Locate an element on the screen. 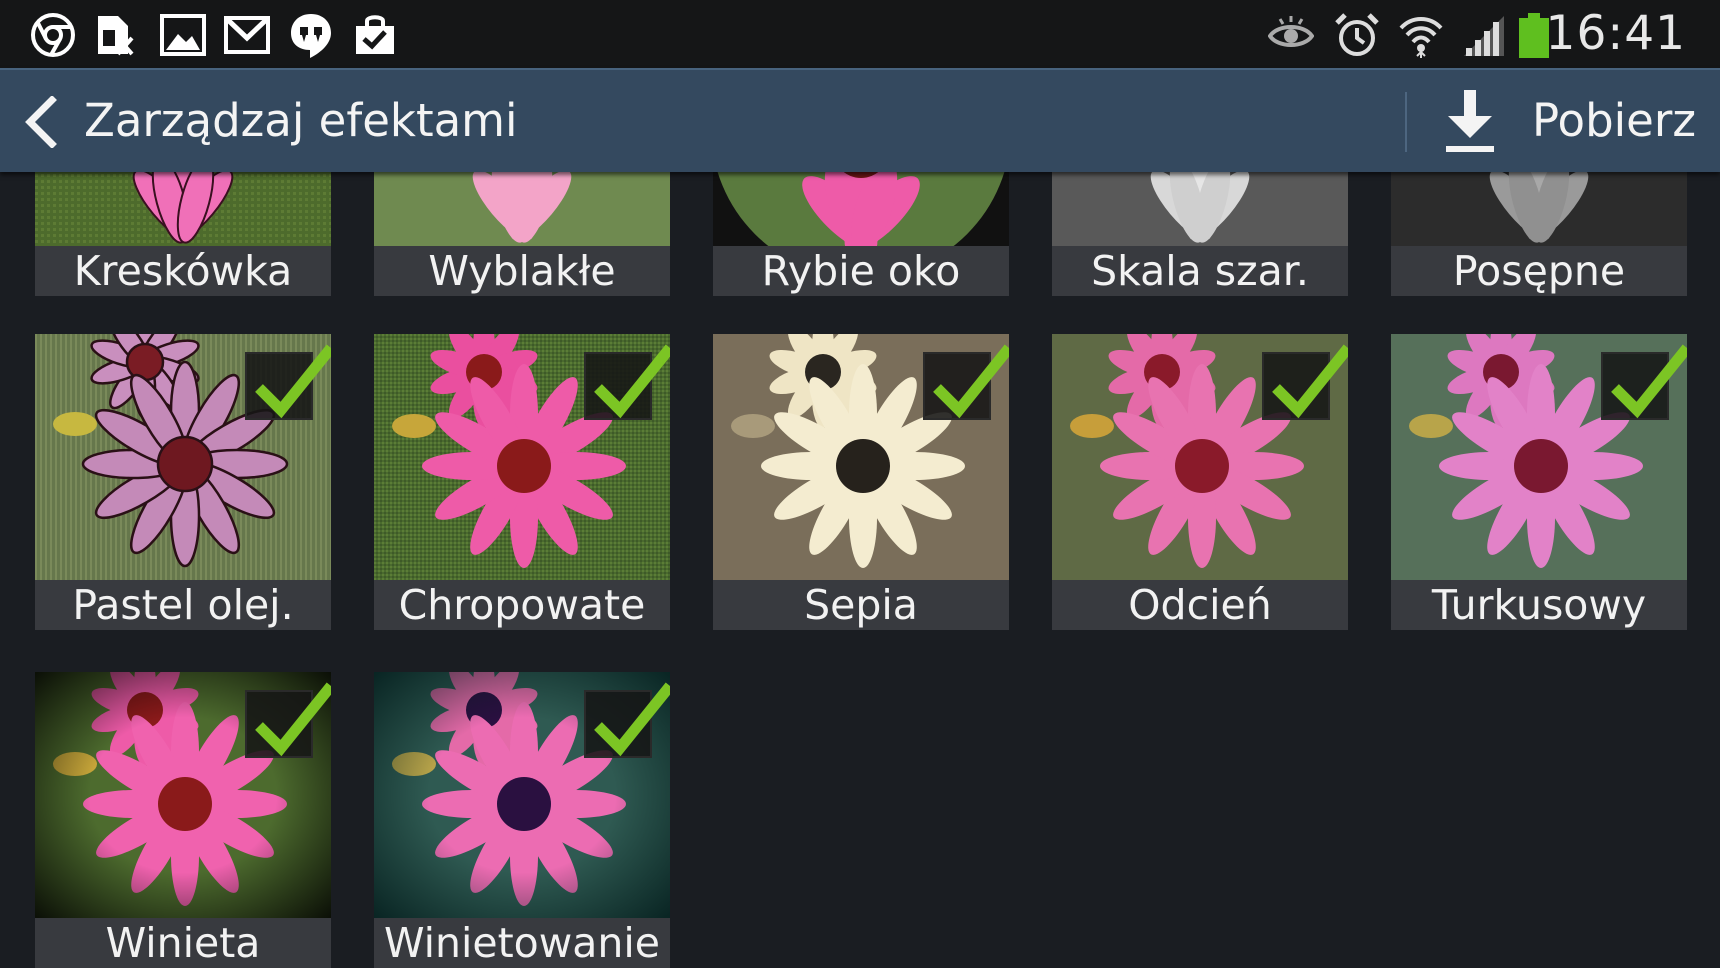 This screenshot has height=968, width=1720. alarm-icon is located at coordinates (1357, 35).